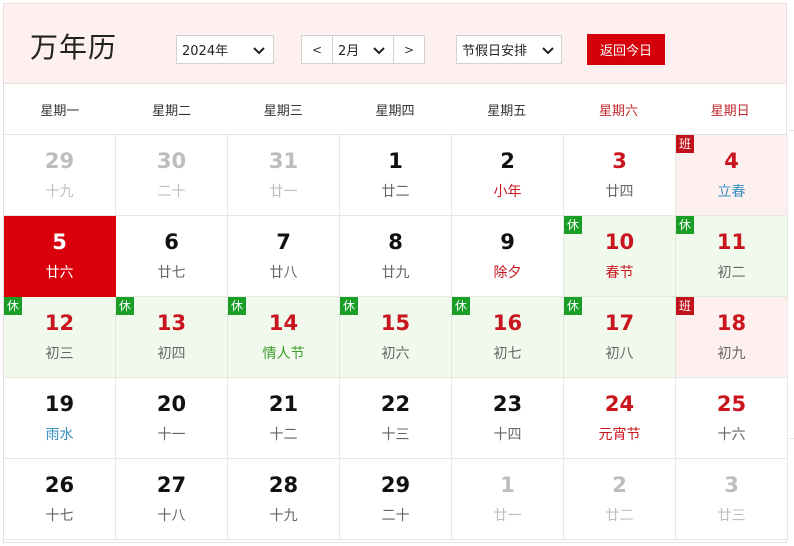 The height and width of the screenshot is (546, 794). I want to click on day-number: 23, so click(507, 404).